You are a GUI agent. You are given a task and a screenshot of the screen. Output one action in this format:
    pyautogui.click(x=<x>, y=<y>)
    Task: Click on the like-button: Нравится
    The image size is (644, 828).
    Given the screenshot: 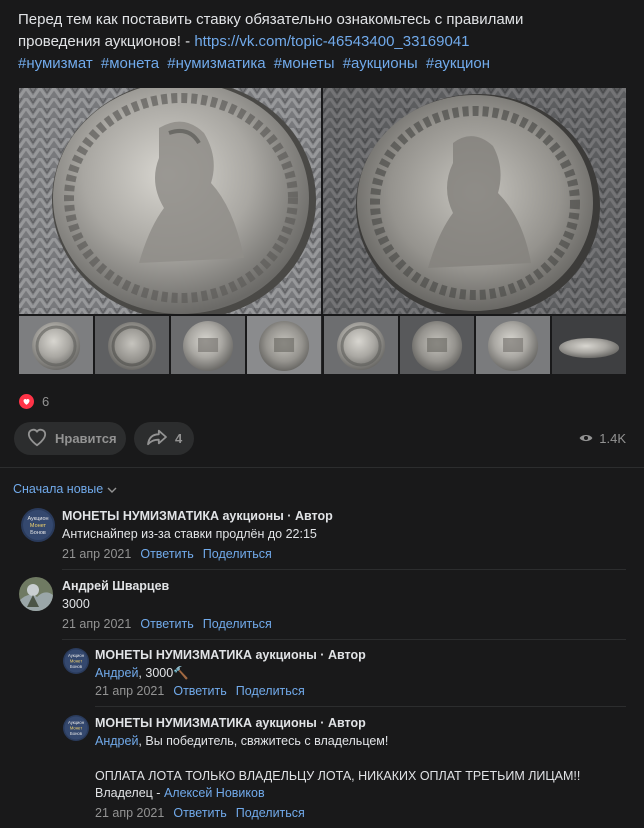 What is the action you would take?
    pyautogui.click(x=70, y=438)
    